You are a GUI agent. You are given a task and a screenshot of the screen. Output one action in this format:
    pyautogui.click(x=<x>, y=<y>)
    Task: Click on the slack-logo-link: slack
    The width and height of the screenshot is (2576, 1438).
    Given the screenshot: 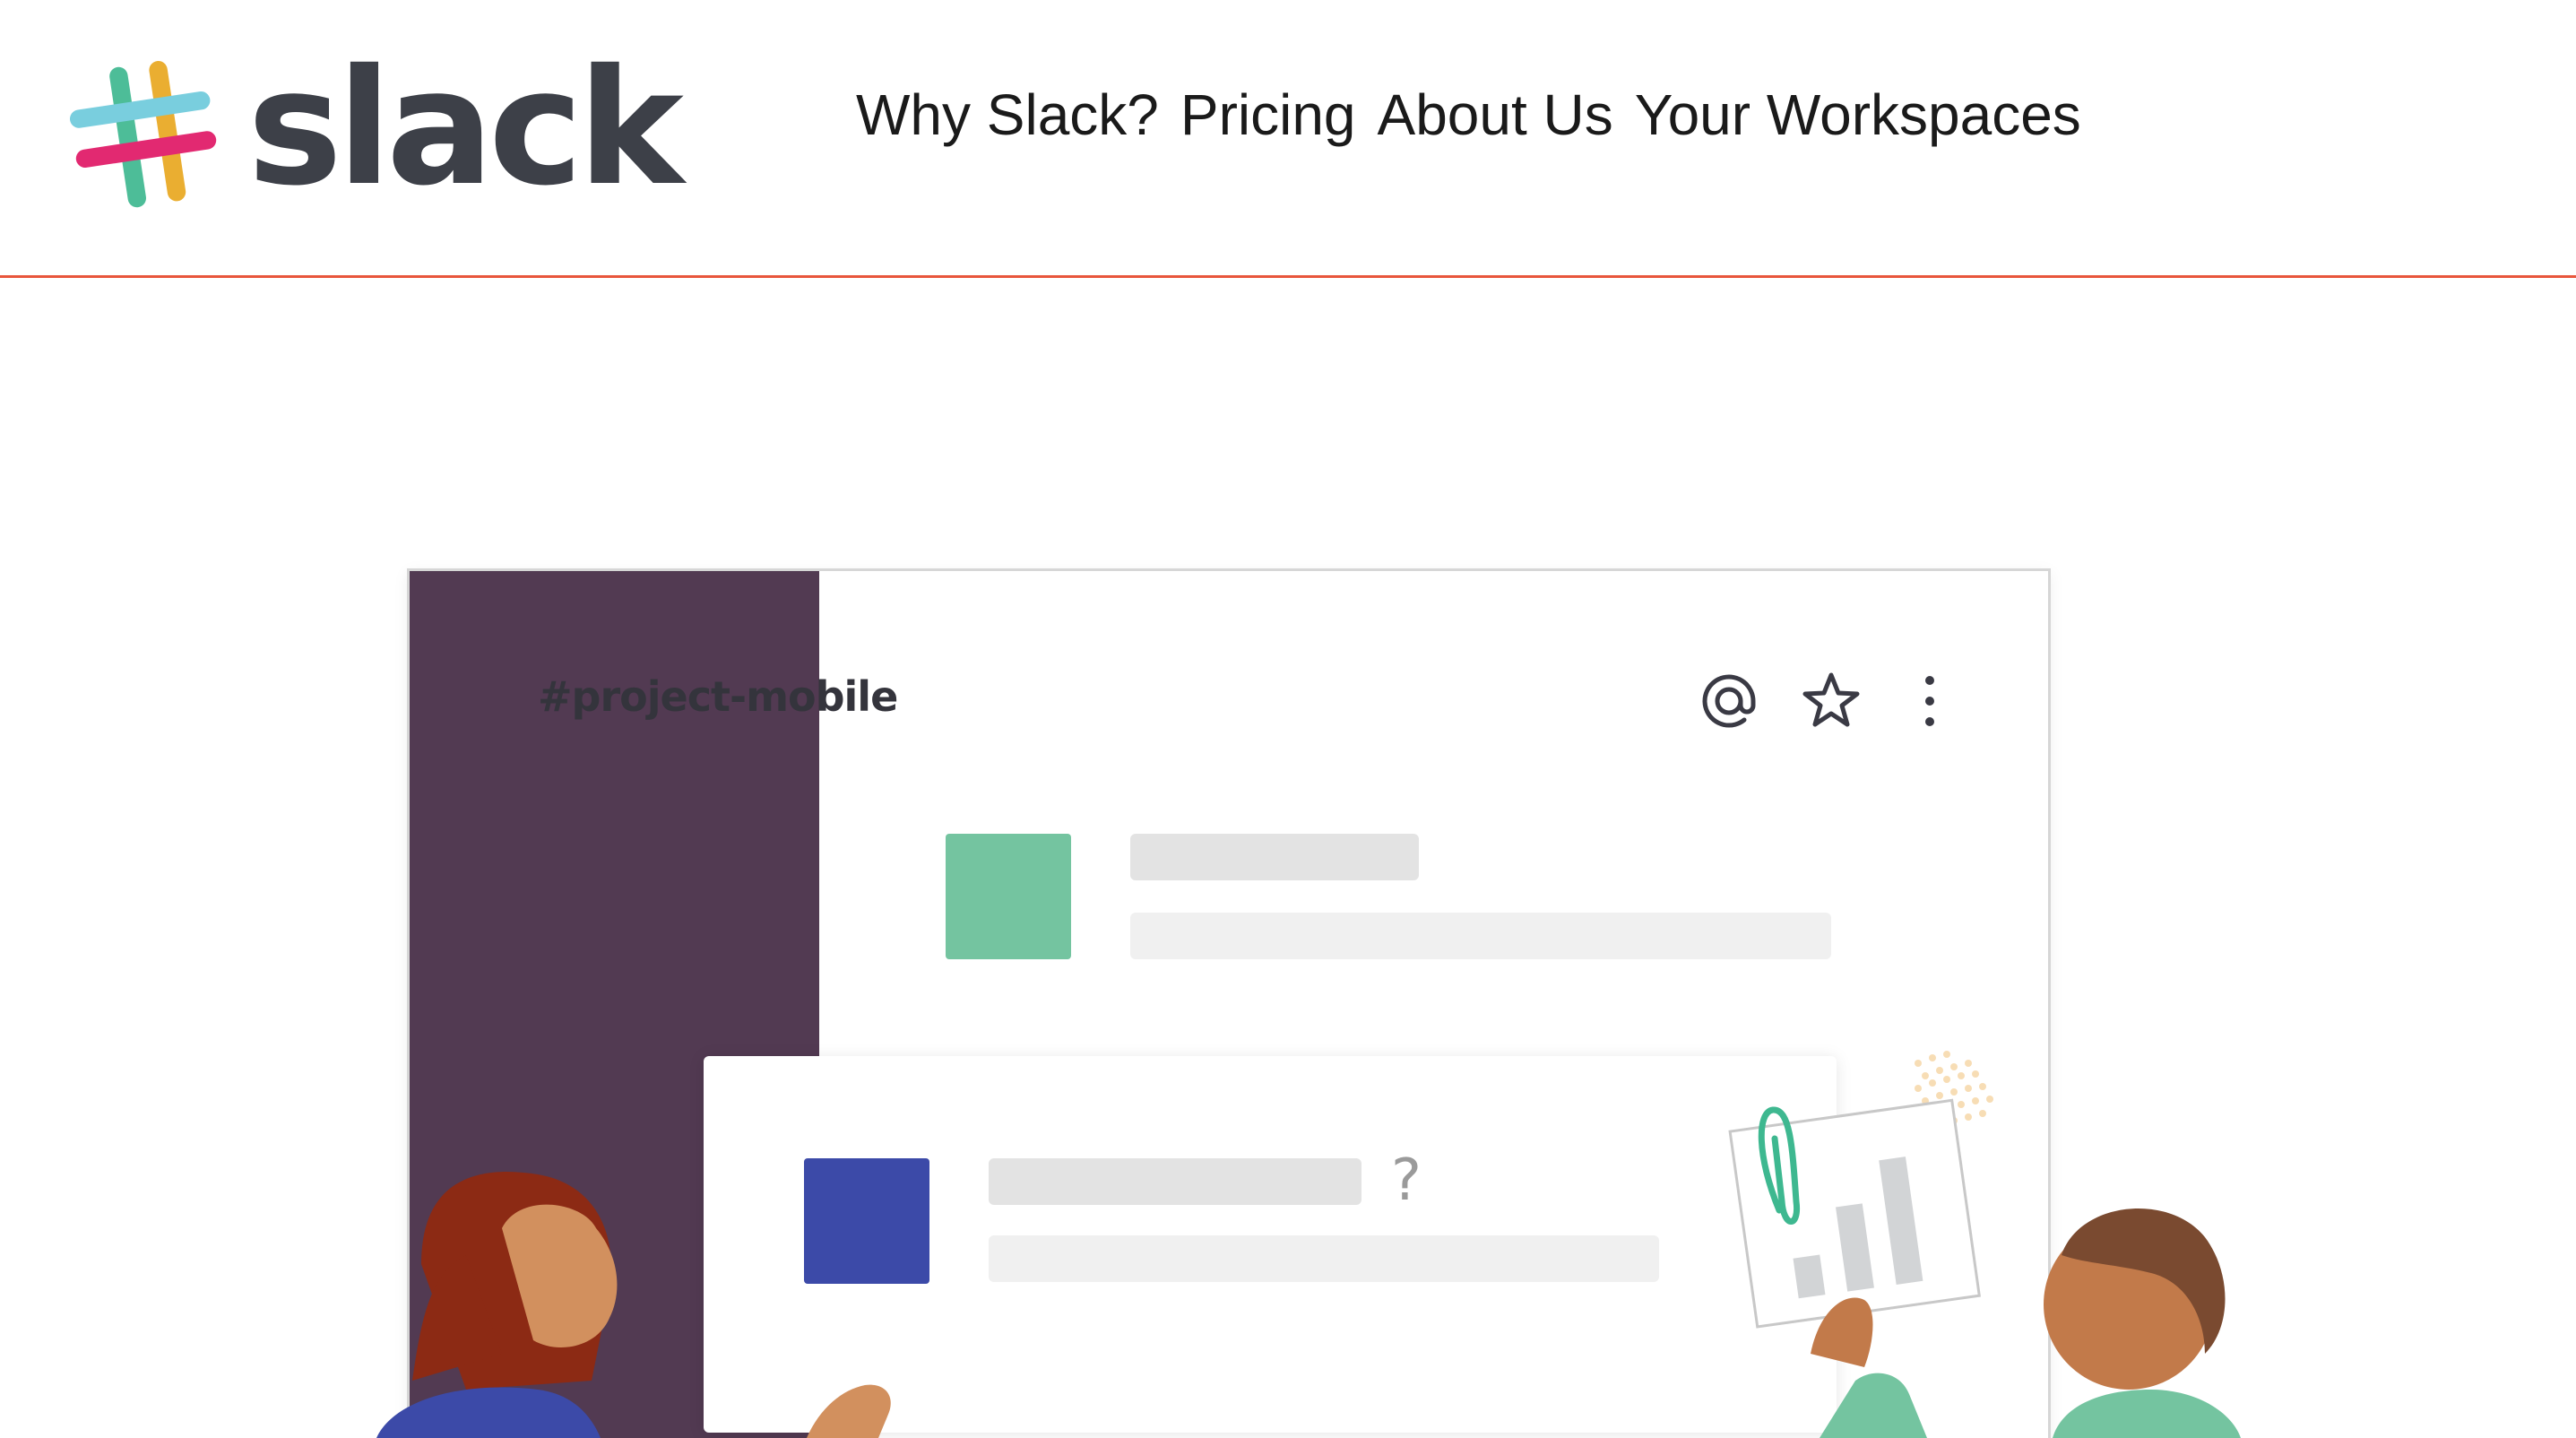 What is the action you would take?
    pyautogui.click(x=377, y=131)
    